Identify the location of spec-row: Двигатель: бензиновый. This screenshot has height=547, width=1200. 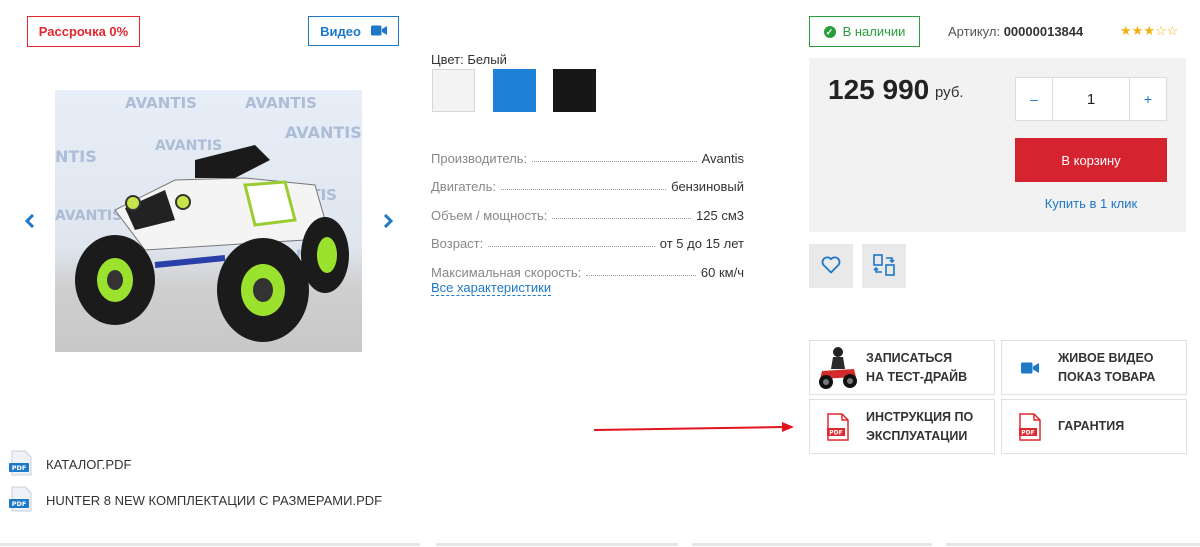
(587, 180).